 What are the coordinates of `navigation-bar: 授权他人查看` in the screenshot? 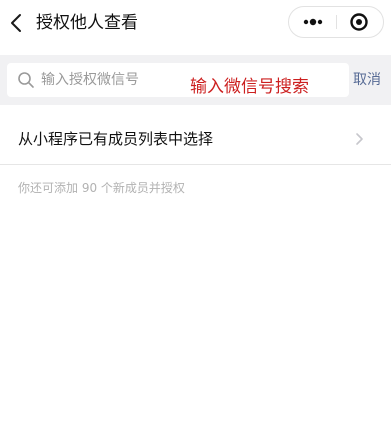 It's located at (195, 23).